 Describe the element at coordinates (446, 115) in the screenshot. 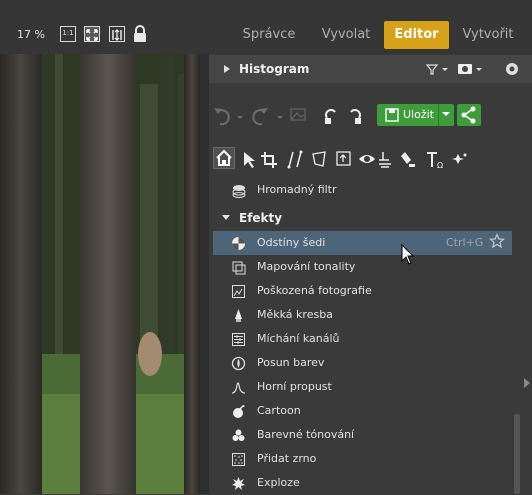

I see `save-dropdown-icon` at that location.